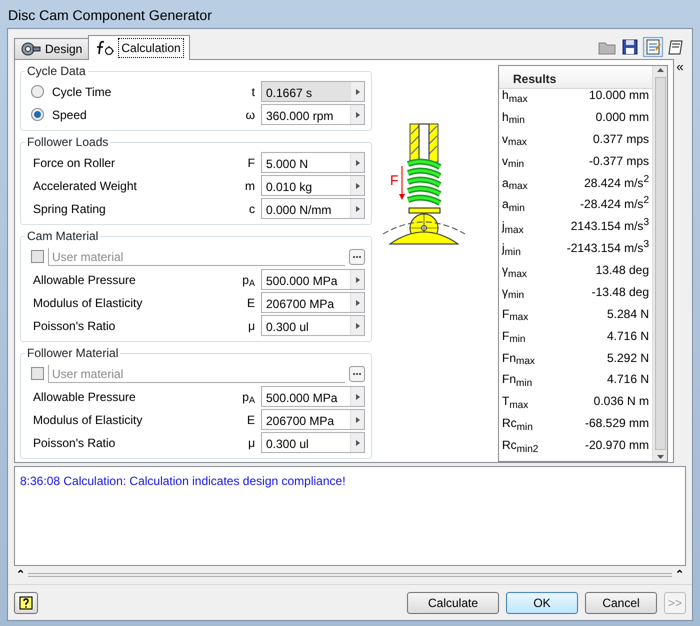  I want to click on symbol-label: F, so click(251, 163).